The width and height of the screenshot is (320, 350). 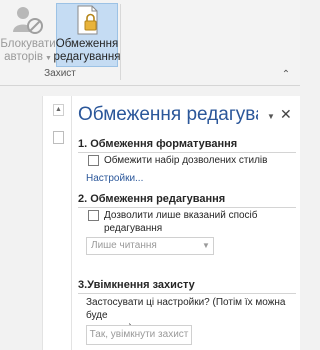 I want to click on limit-styles-row: Обмежити набір дозволених стилів, so click(x=177, y=160).